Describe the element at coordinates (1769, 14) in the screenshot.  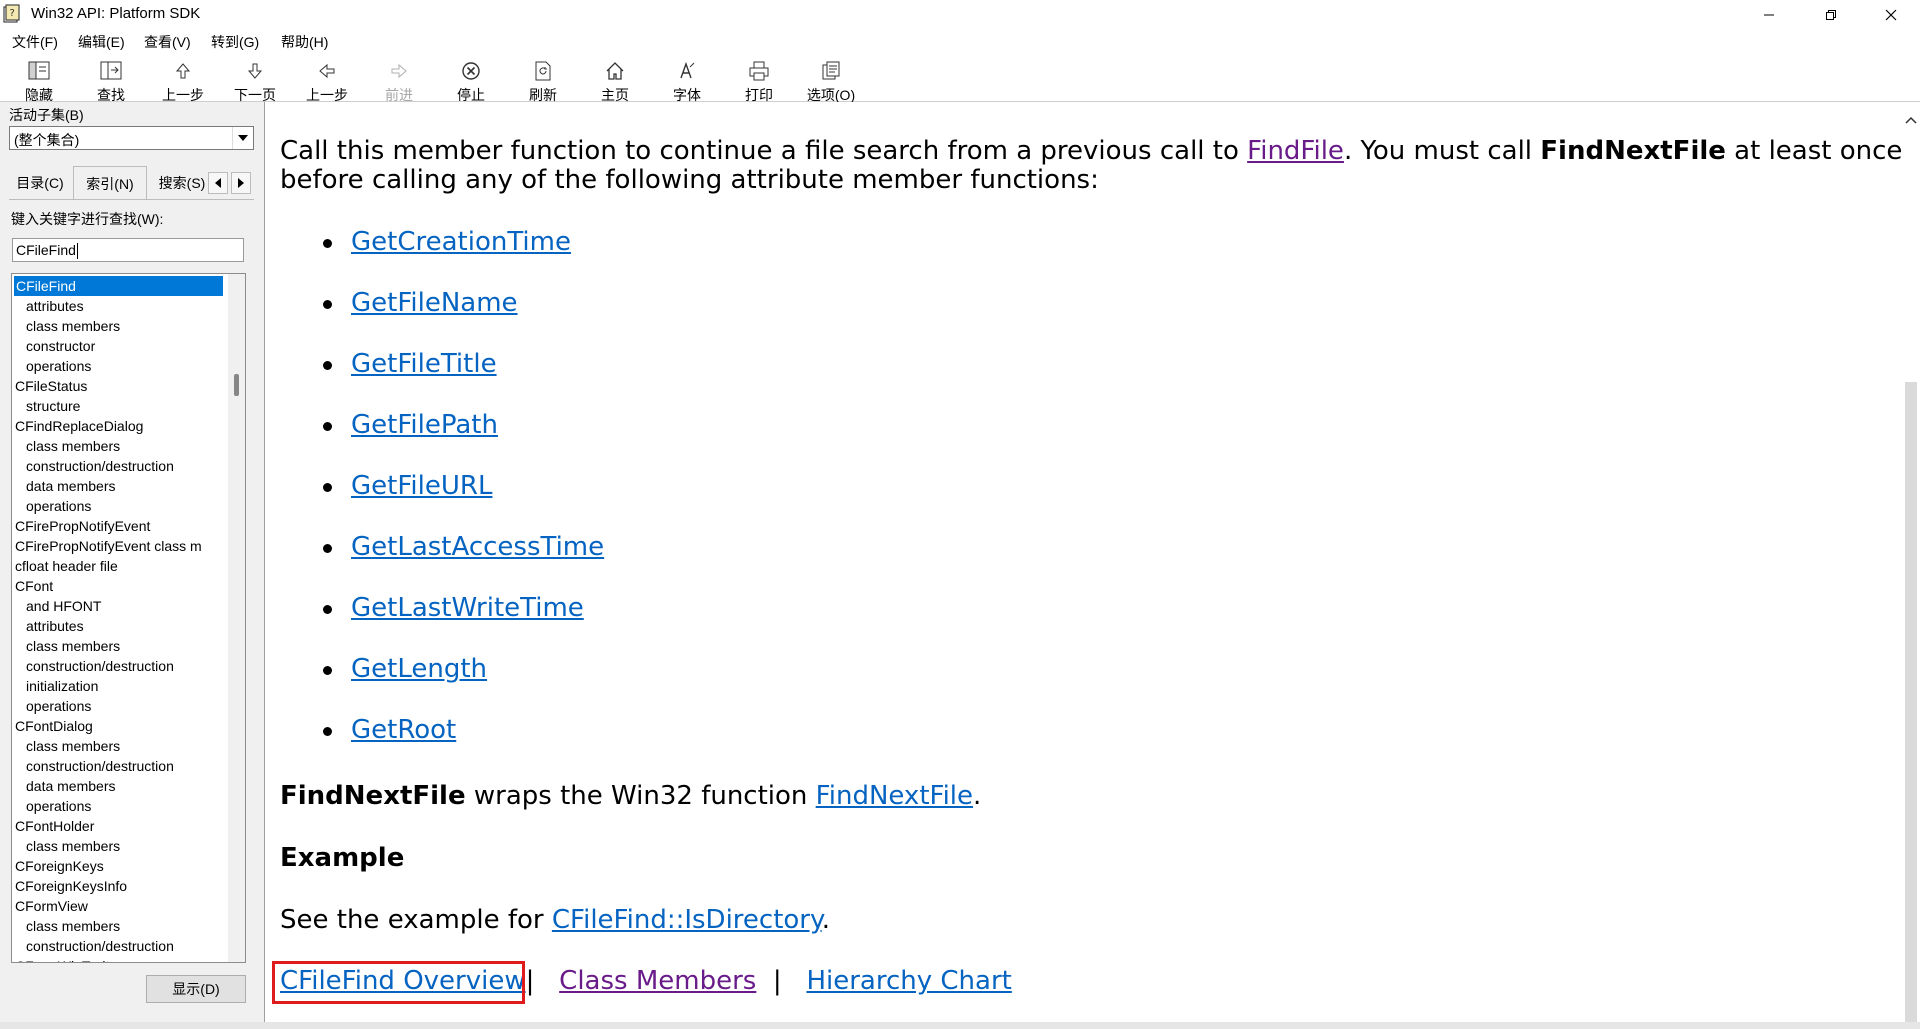
I see `minimize-button` at that location.